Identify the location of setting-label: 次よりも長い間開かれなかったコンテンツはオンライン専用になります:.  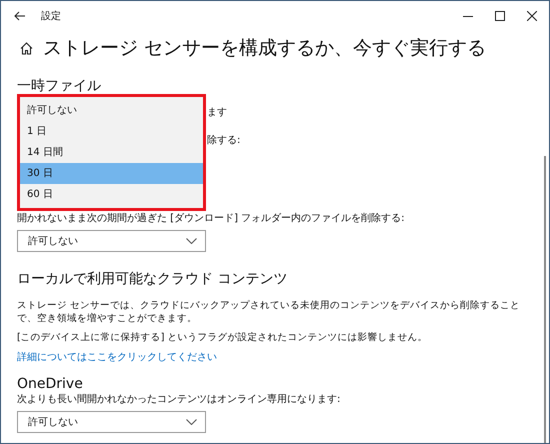
(179, 399).